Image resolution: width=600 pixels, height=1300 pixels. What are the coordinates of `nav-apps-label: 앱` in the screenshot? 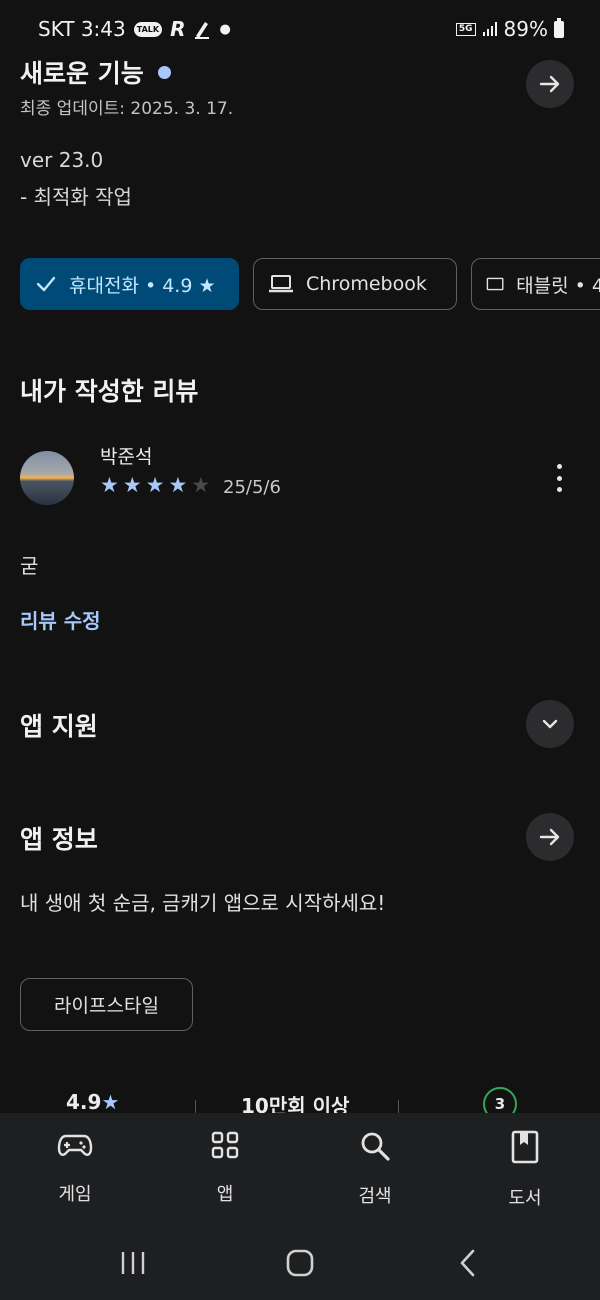 It's located at (225, 1194).